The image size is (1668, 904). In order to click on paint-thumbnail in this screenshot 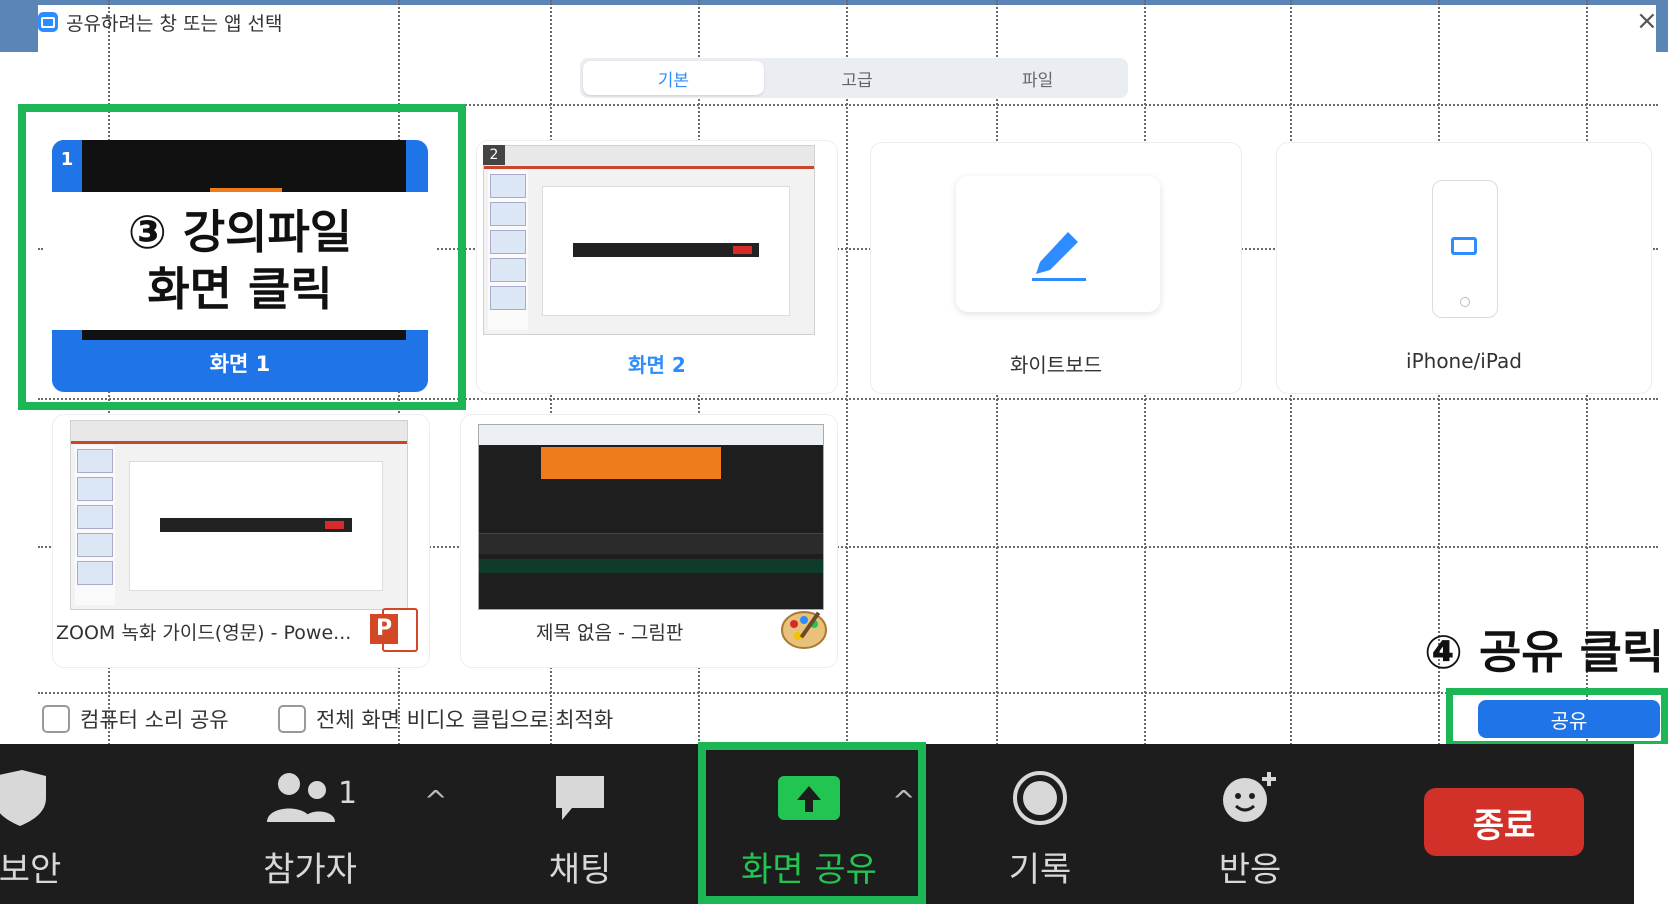, I will do `click(651, 517)`.